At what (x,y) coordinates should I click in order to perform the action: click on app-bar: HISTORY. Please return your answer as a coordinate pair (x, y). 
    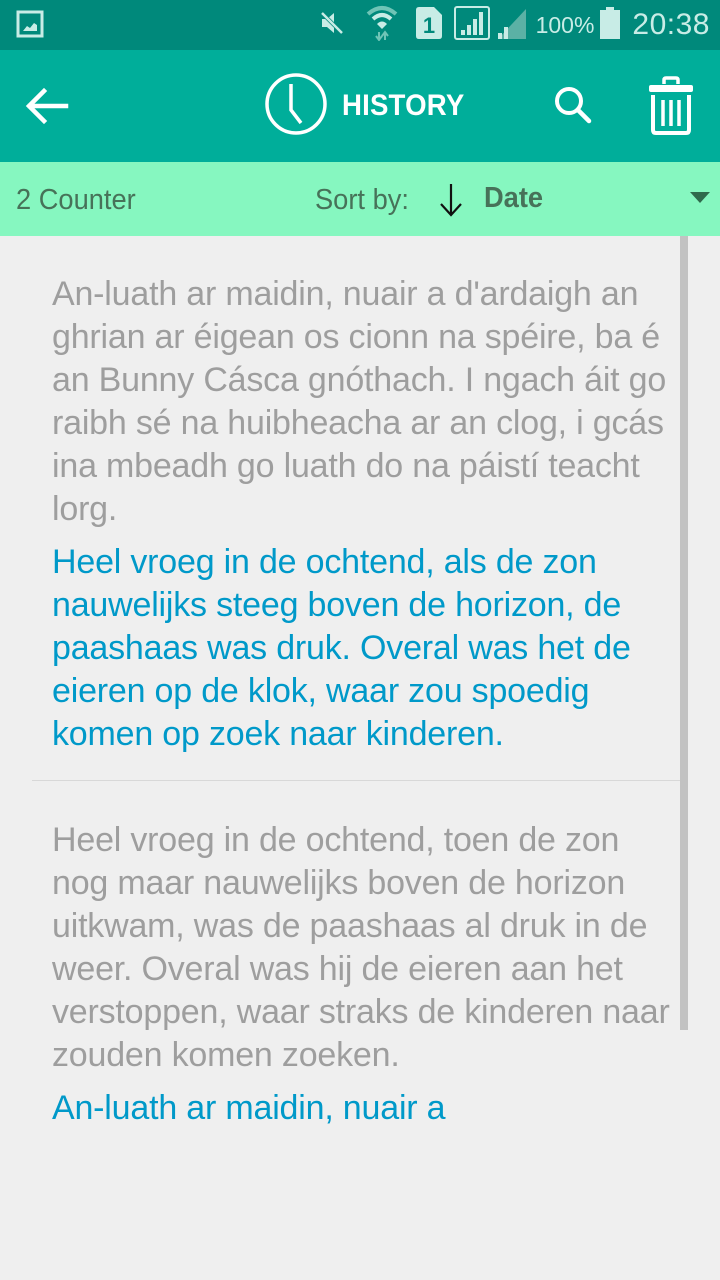
    Looking at the image, I should click on (360, 106).